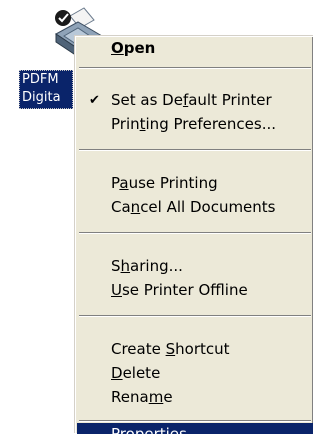 The image size is (320, 434). What do you see at coordinates (125, 266) in the screenshot?
I see `menu-accelerator: h` at bounding box center [125, 266].